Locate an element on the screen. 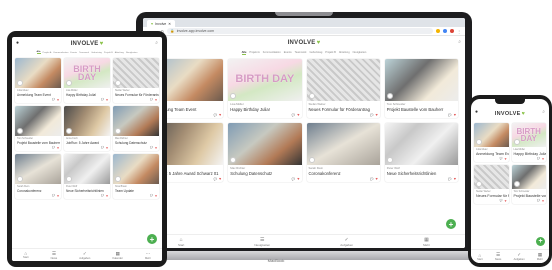 Image resolution: width=552 pixels, height=270 pixels. post-card: Nina Braun Team Update 💬 ♥ is located at coordinates (136, 176).